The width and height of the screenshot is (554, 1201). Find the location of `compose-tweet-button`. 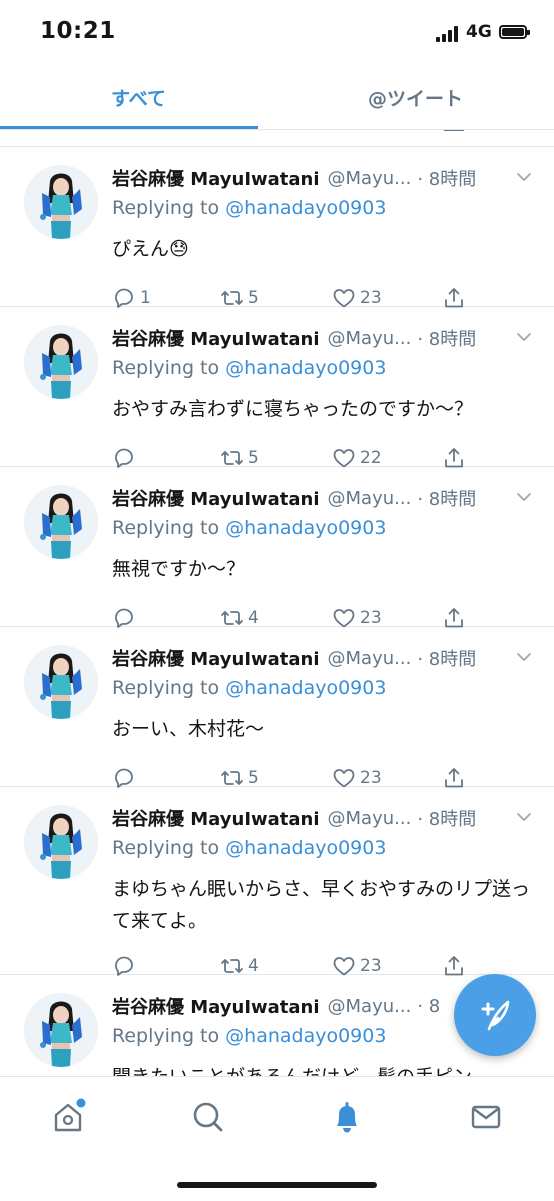

compose-tweet-button is located at coordinates (495, 1015).